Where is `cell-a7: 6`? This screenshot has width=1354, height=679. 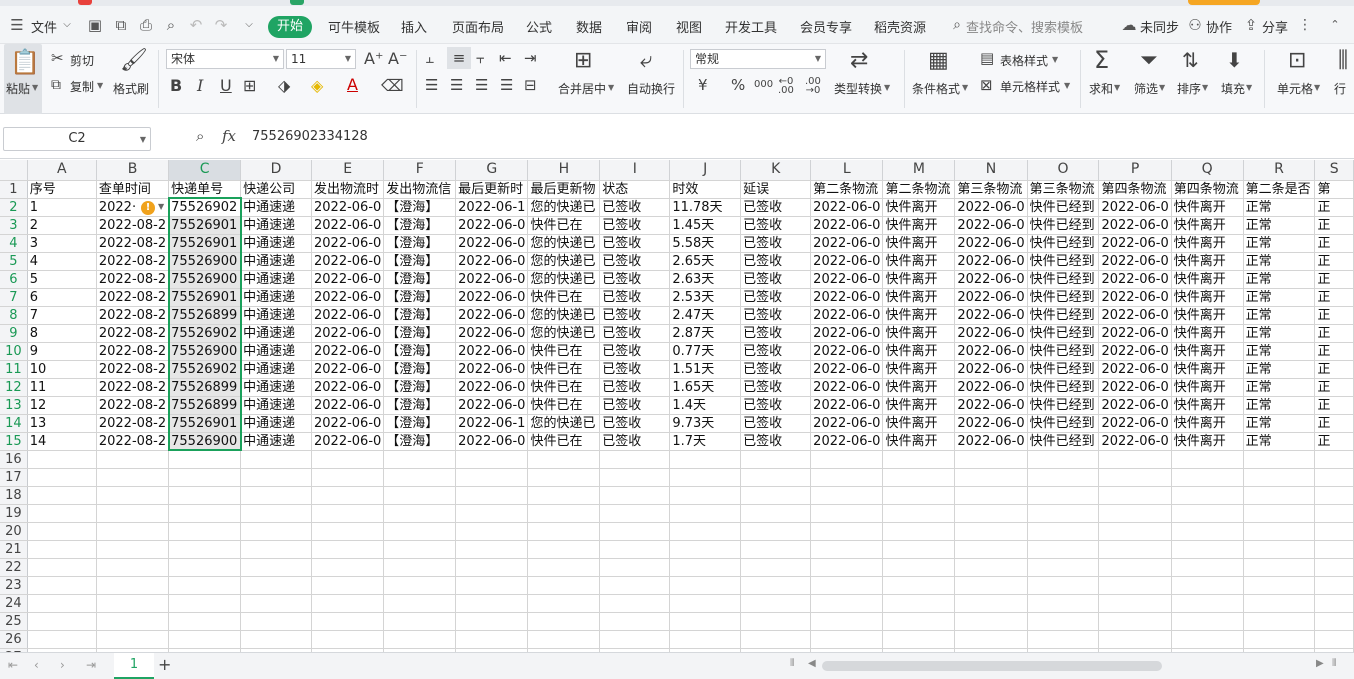
cell-a7: 6 is located at coordinates (62, 297).